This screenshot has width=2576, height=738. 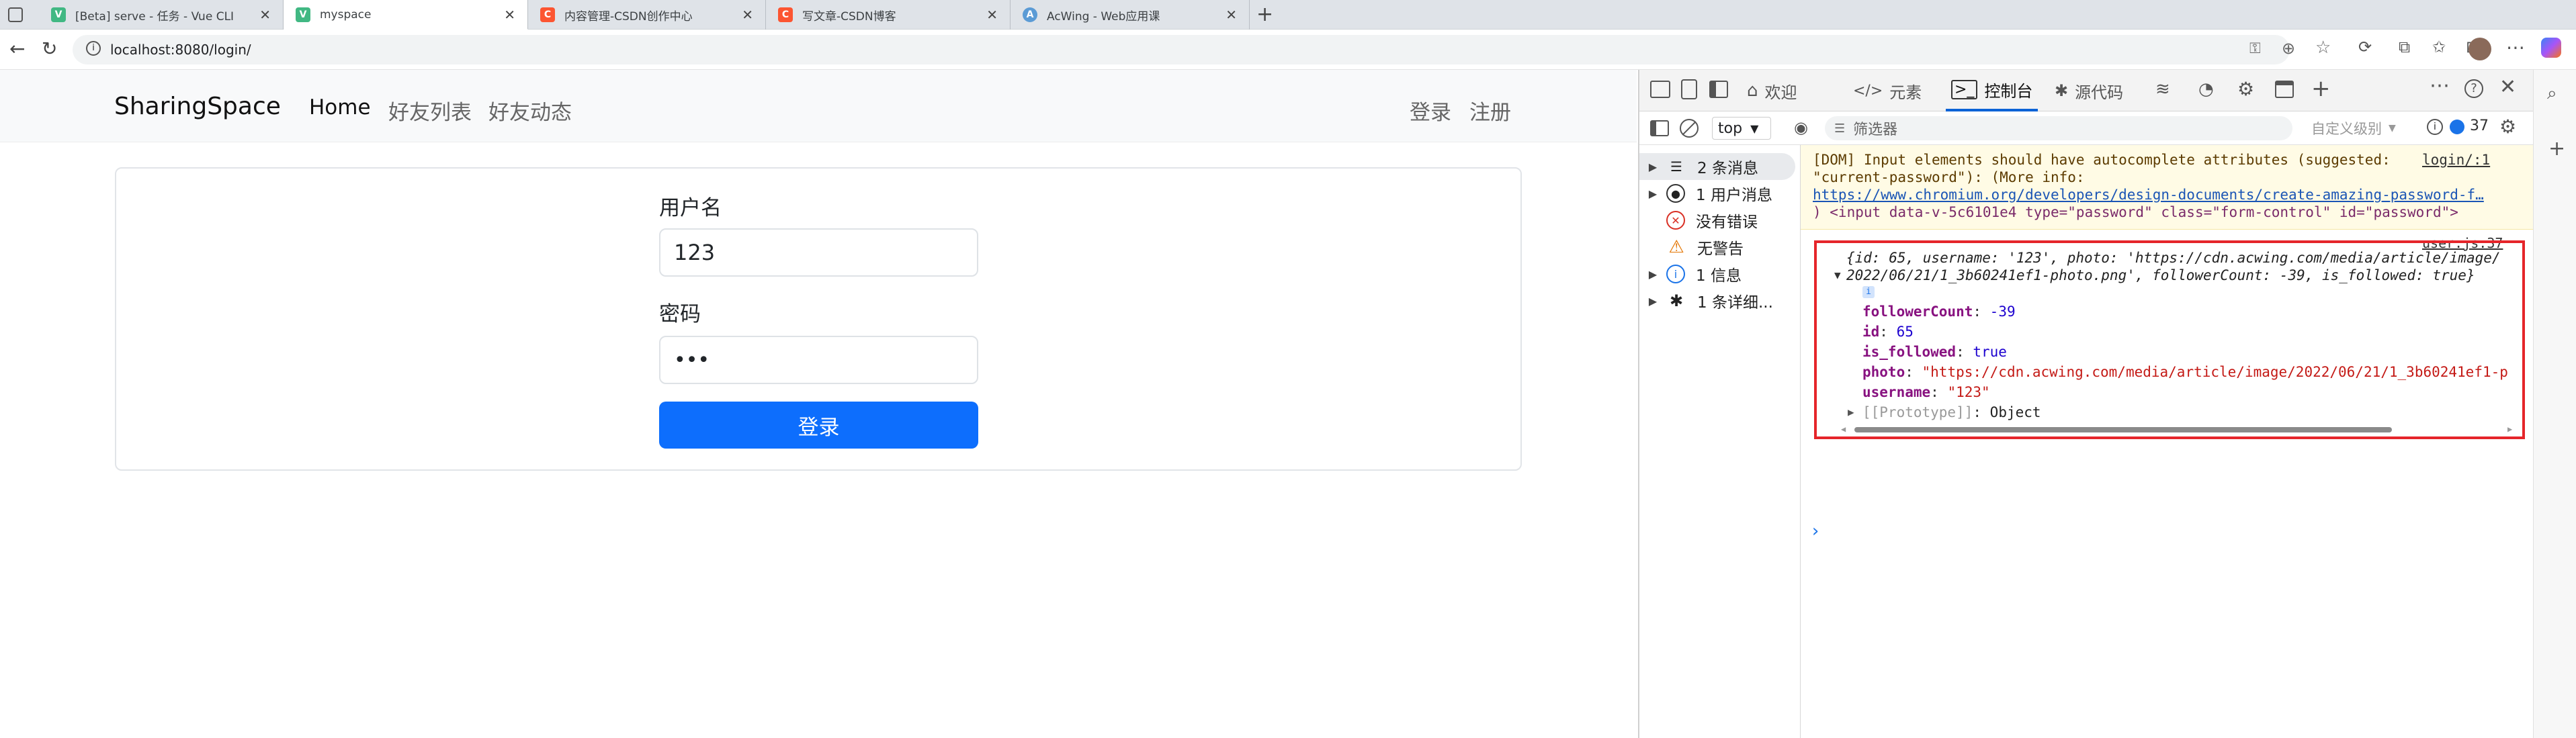 I want to click on chevron-down-icon: ▼, so click(x=2392, y=128).